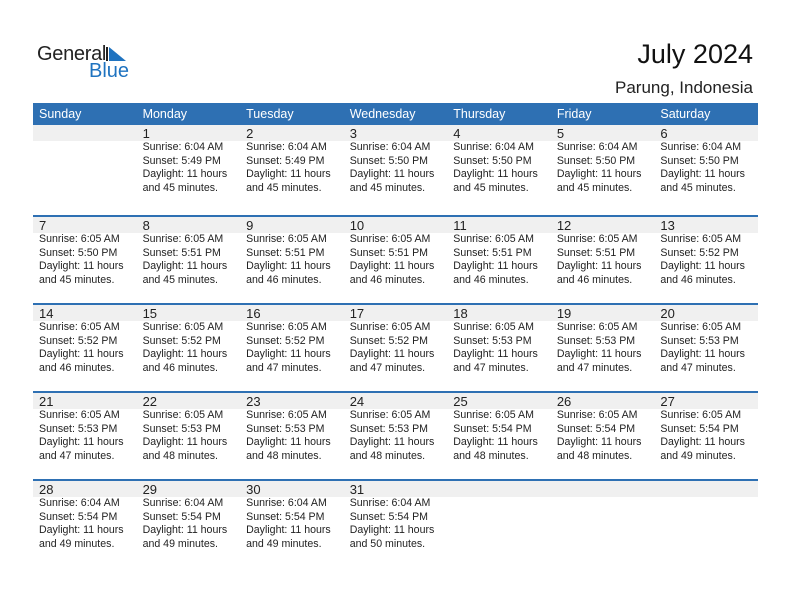 This screenshot has width=792, height=612. What do you see at coordinates (395, 401) in the screenshot?
I see `day-number-row: 21 22 23 24 25 26 27` at bounding box center [395, 401].